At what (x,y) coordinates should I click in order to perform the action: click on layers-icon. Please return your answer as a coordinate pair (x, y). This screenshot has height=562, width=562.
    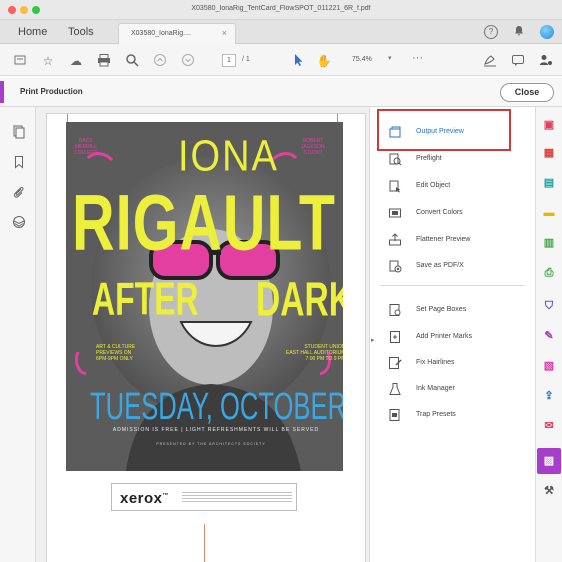
    Looking at the image, I should click on (19, 222).